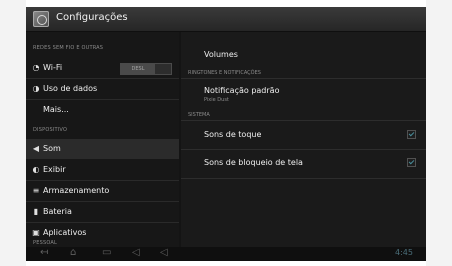 The image size is (452, 266). Describe the element at coordinates (226, 254) in the screenshot. I see `navigation-bar: ↤ ⌂ ▭ ◁ ◁ 4:45` at that location.